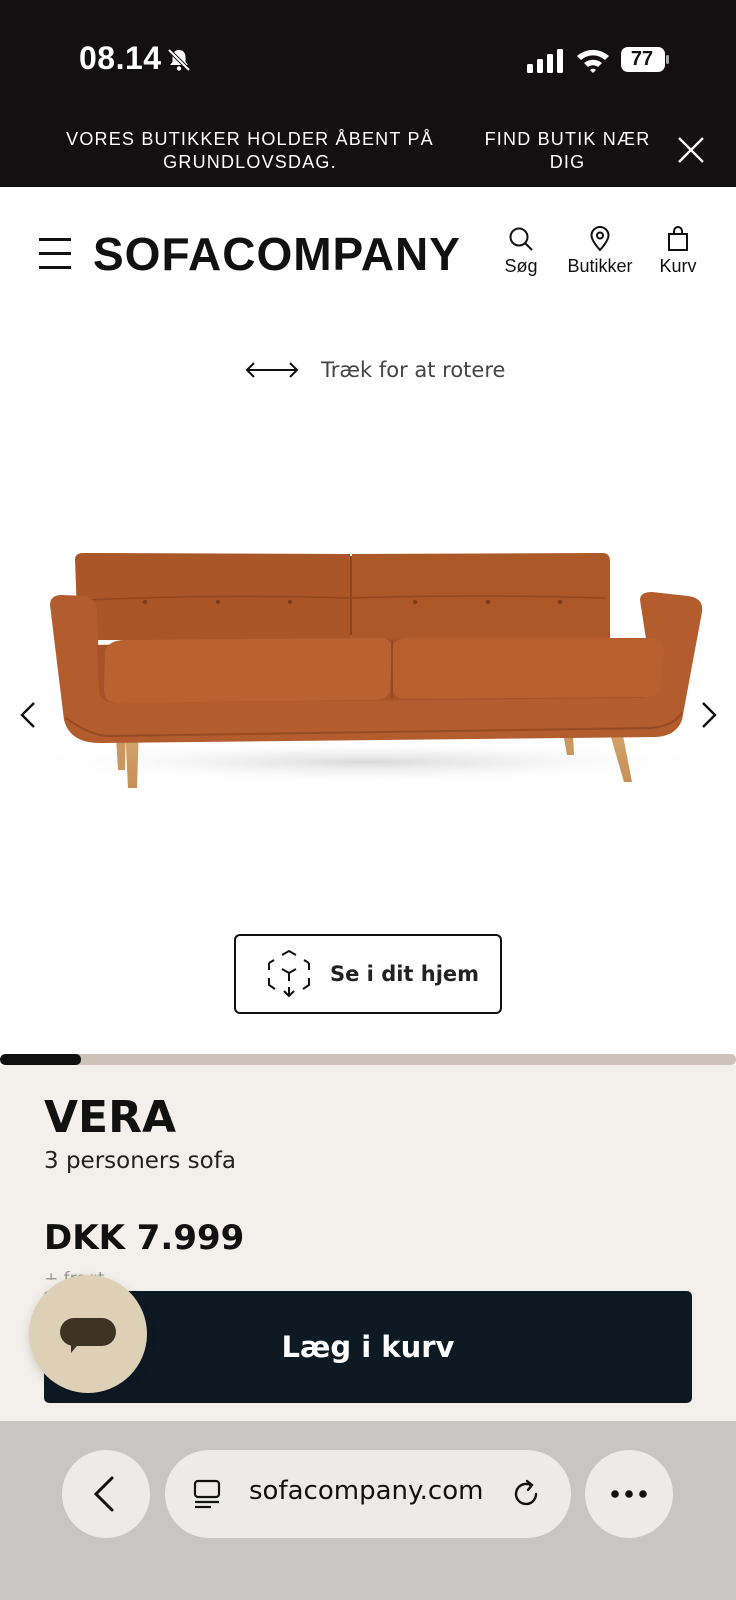  What do you see at coordinates (144, 1238) in the screenshot?
I see `product-price: DKK 7.999` at bounding box center [144, 1238].